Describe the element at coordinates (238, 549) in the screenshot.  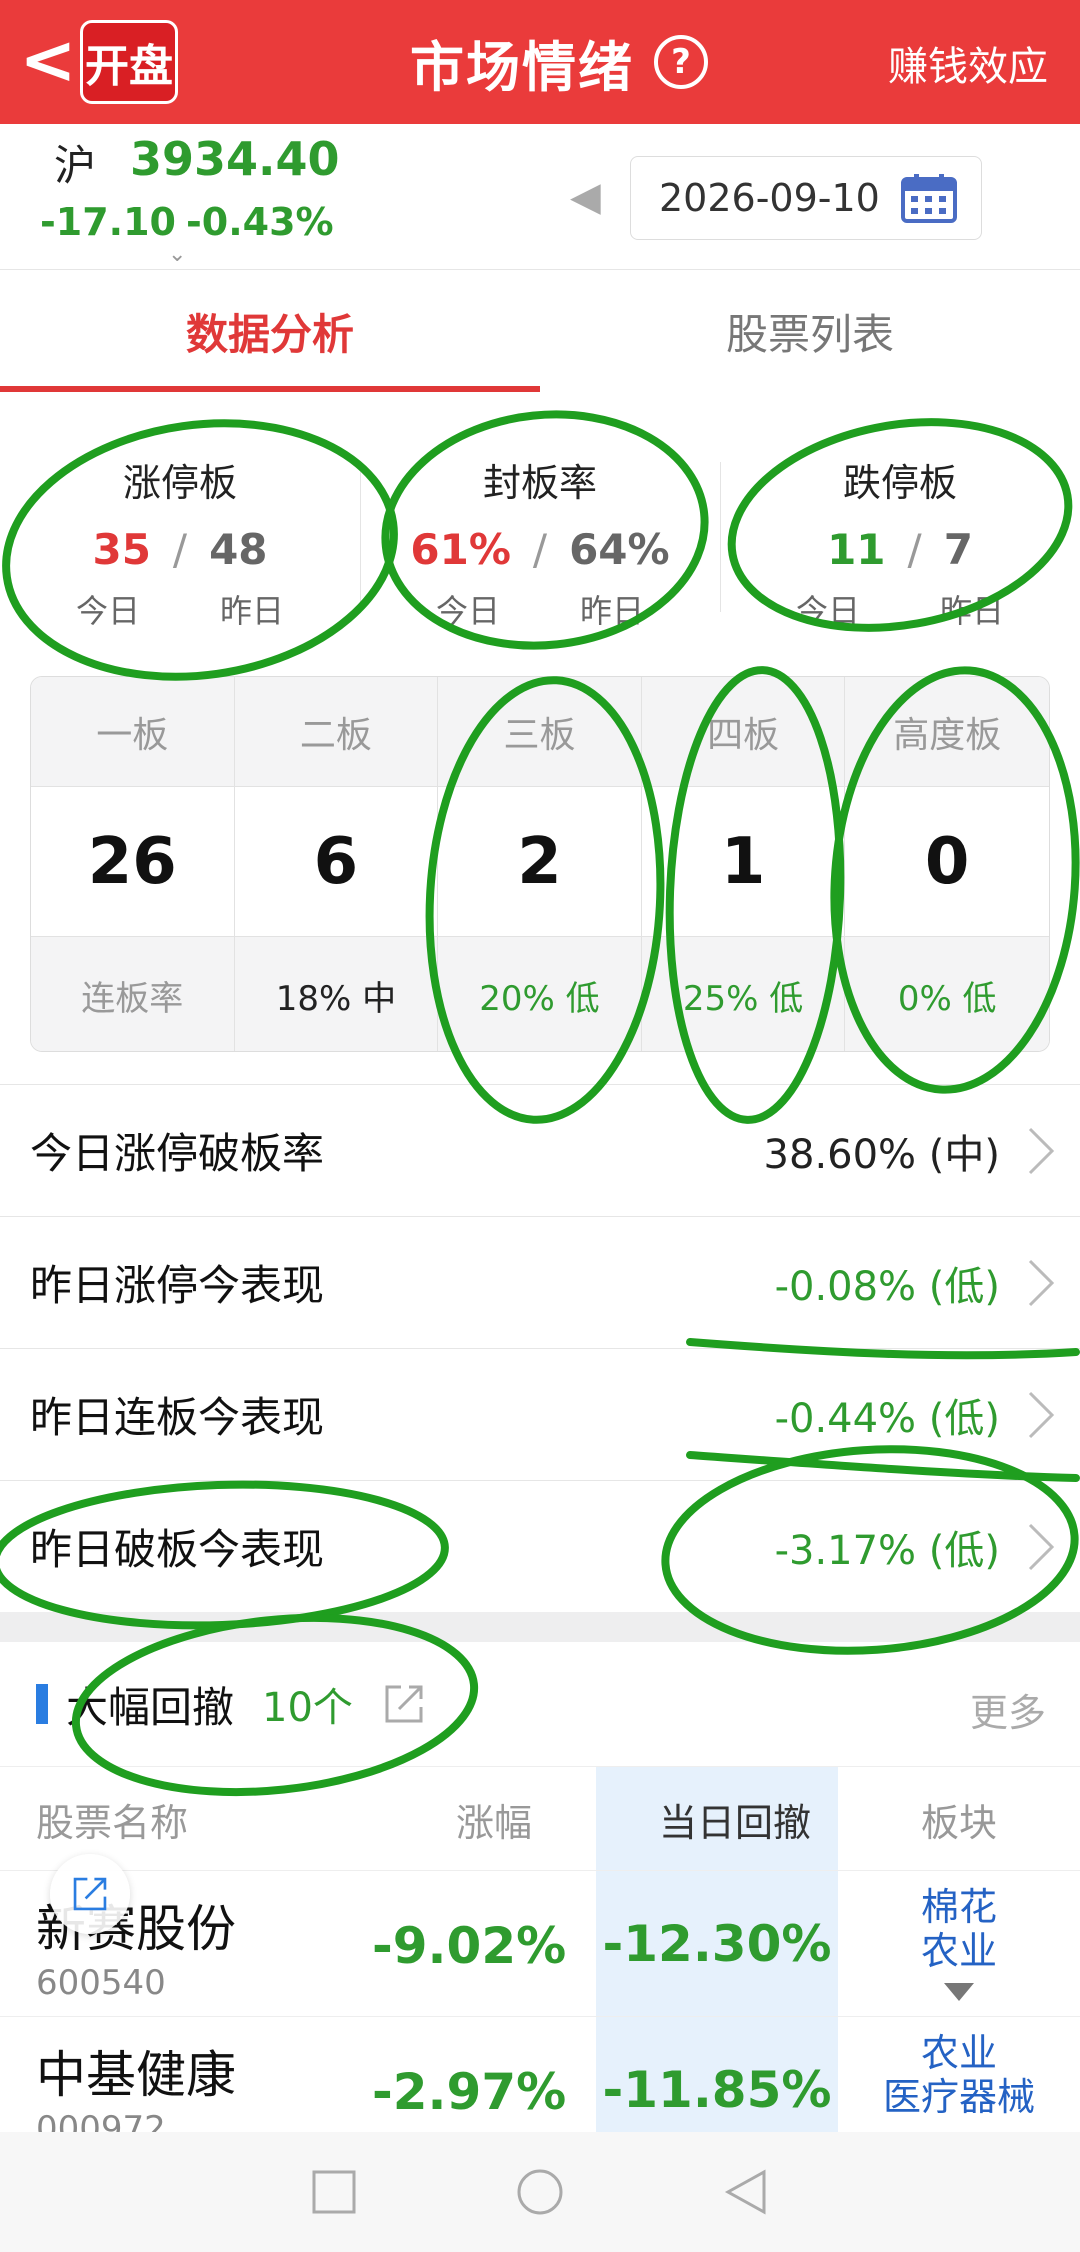
I see `stat-yesterday: 48` at that location.